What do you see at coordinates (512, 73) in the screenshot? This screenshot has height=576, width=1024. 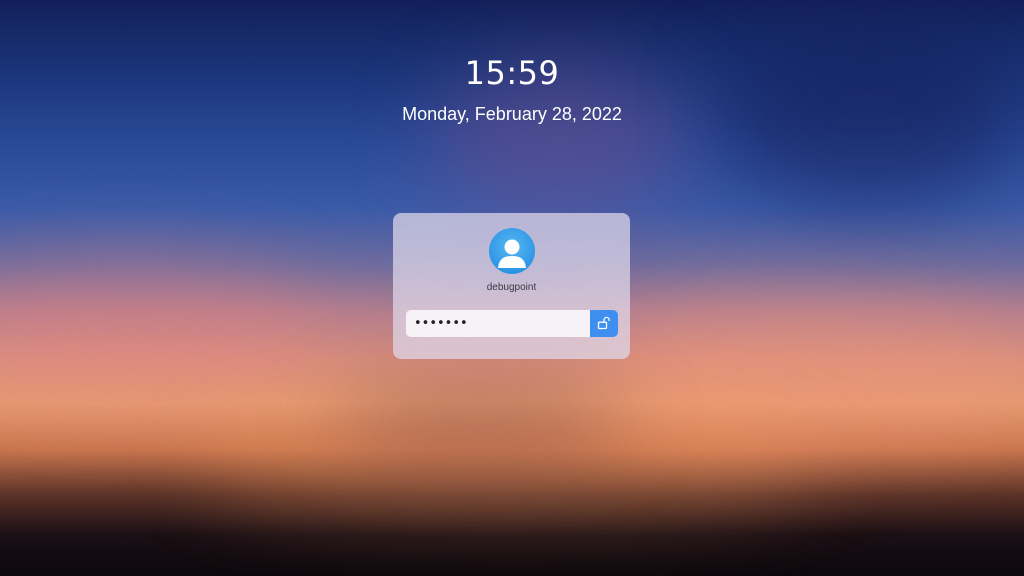 I see `clock: 15:59` at bounding box center [512, 73].